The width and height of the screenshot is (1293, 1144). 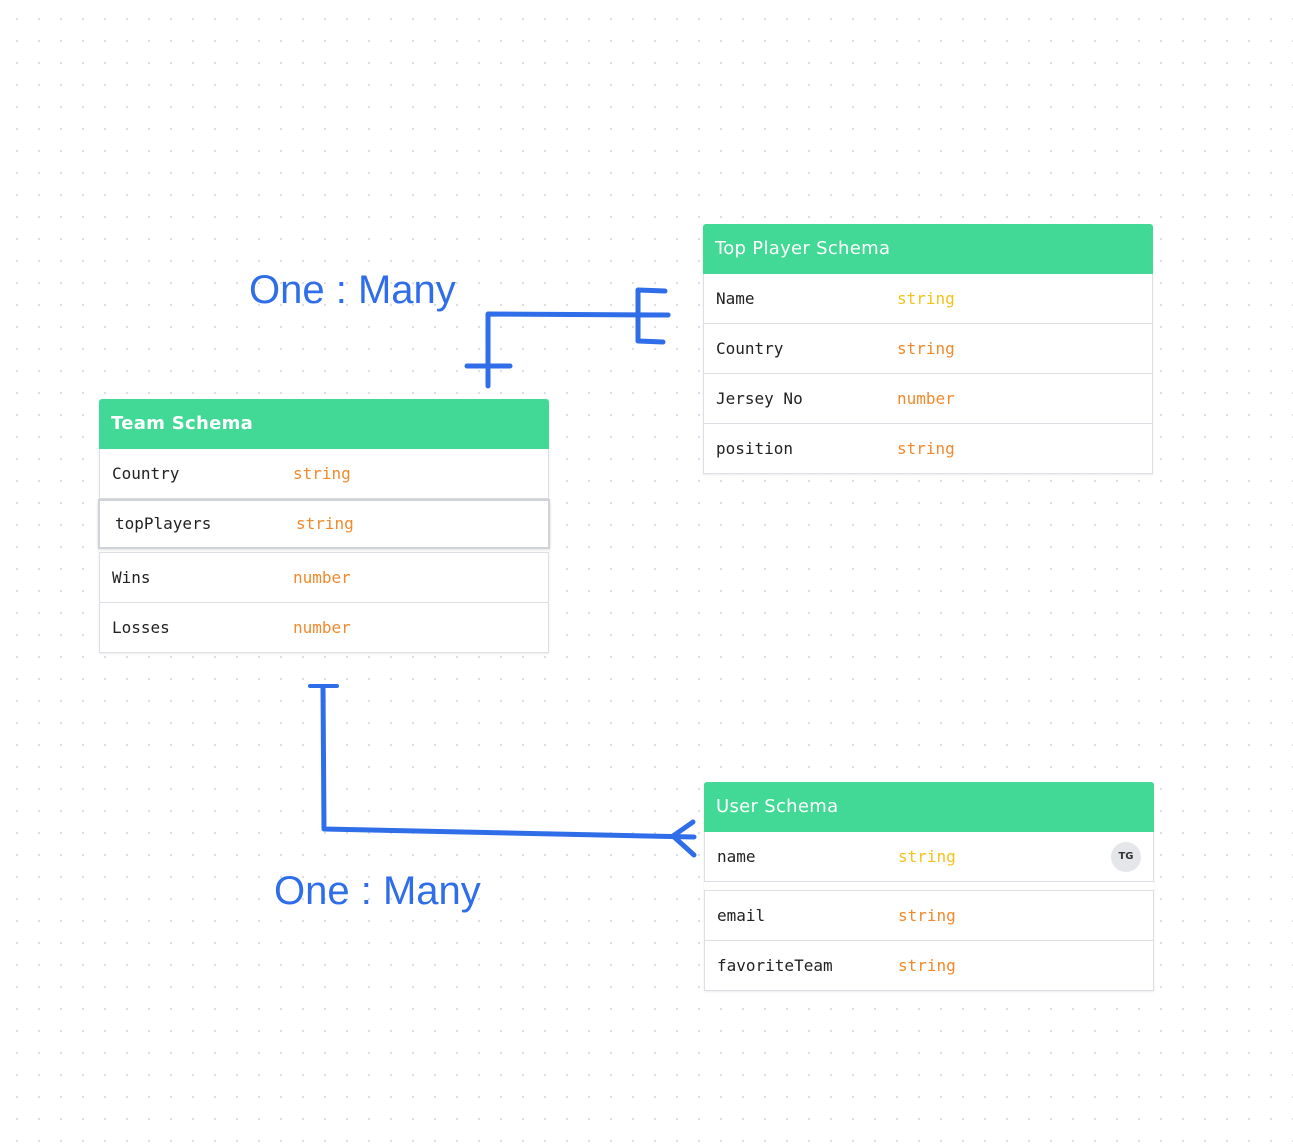 I want to click on table-row: position string, so click(x=928, y=449).